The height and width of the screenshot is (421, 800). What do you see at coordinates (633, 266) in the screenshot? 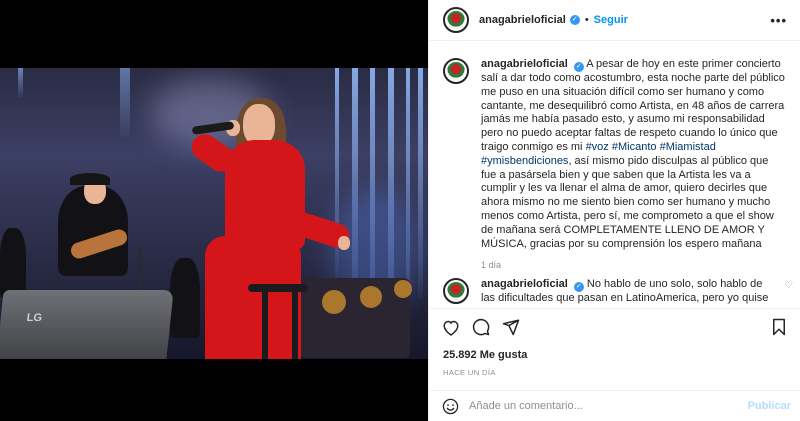
I see `caption-timestamp: 1 día` at bounding box center [633, 266].